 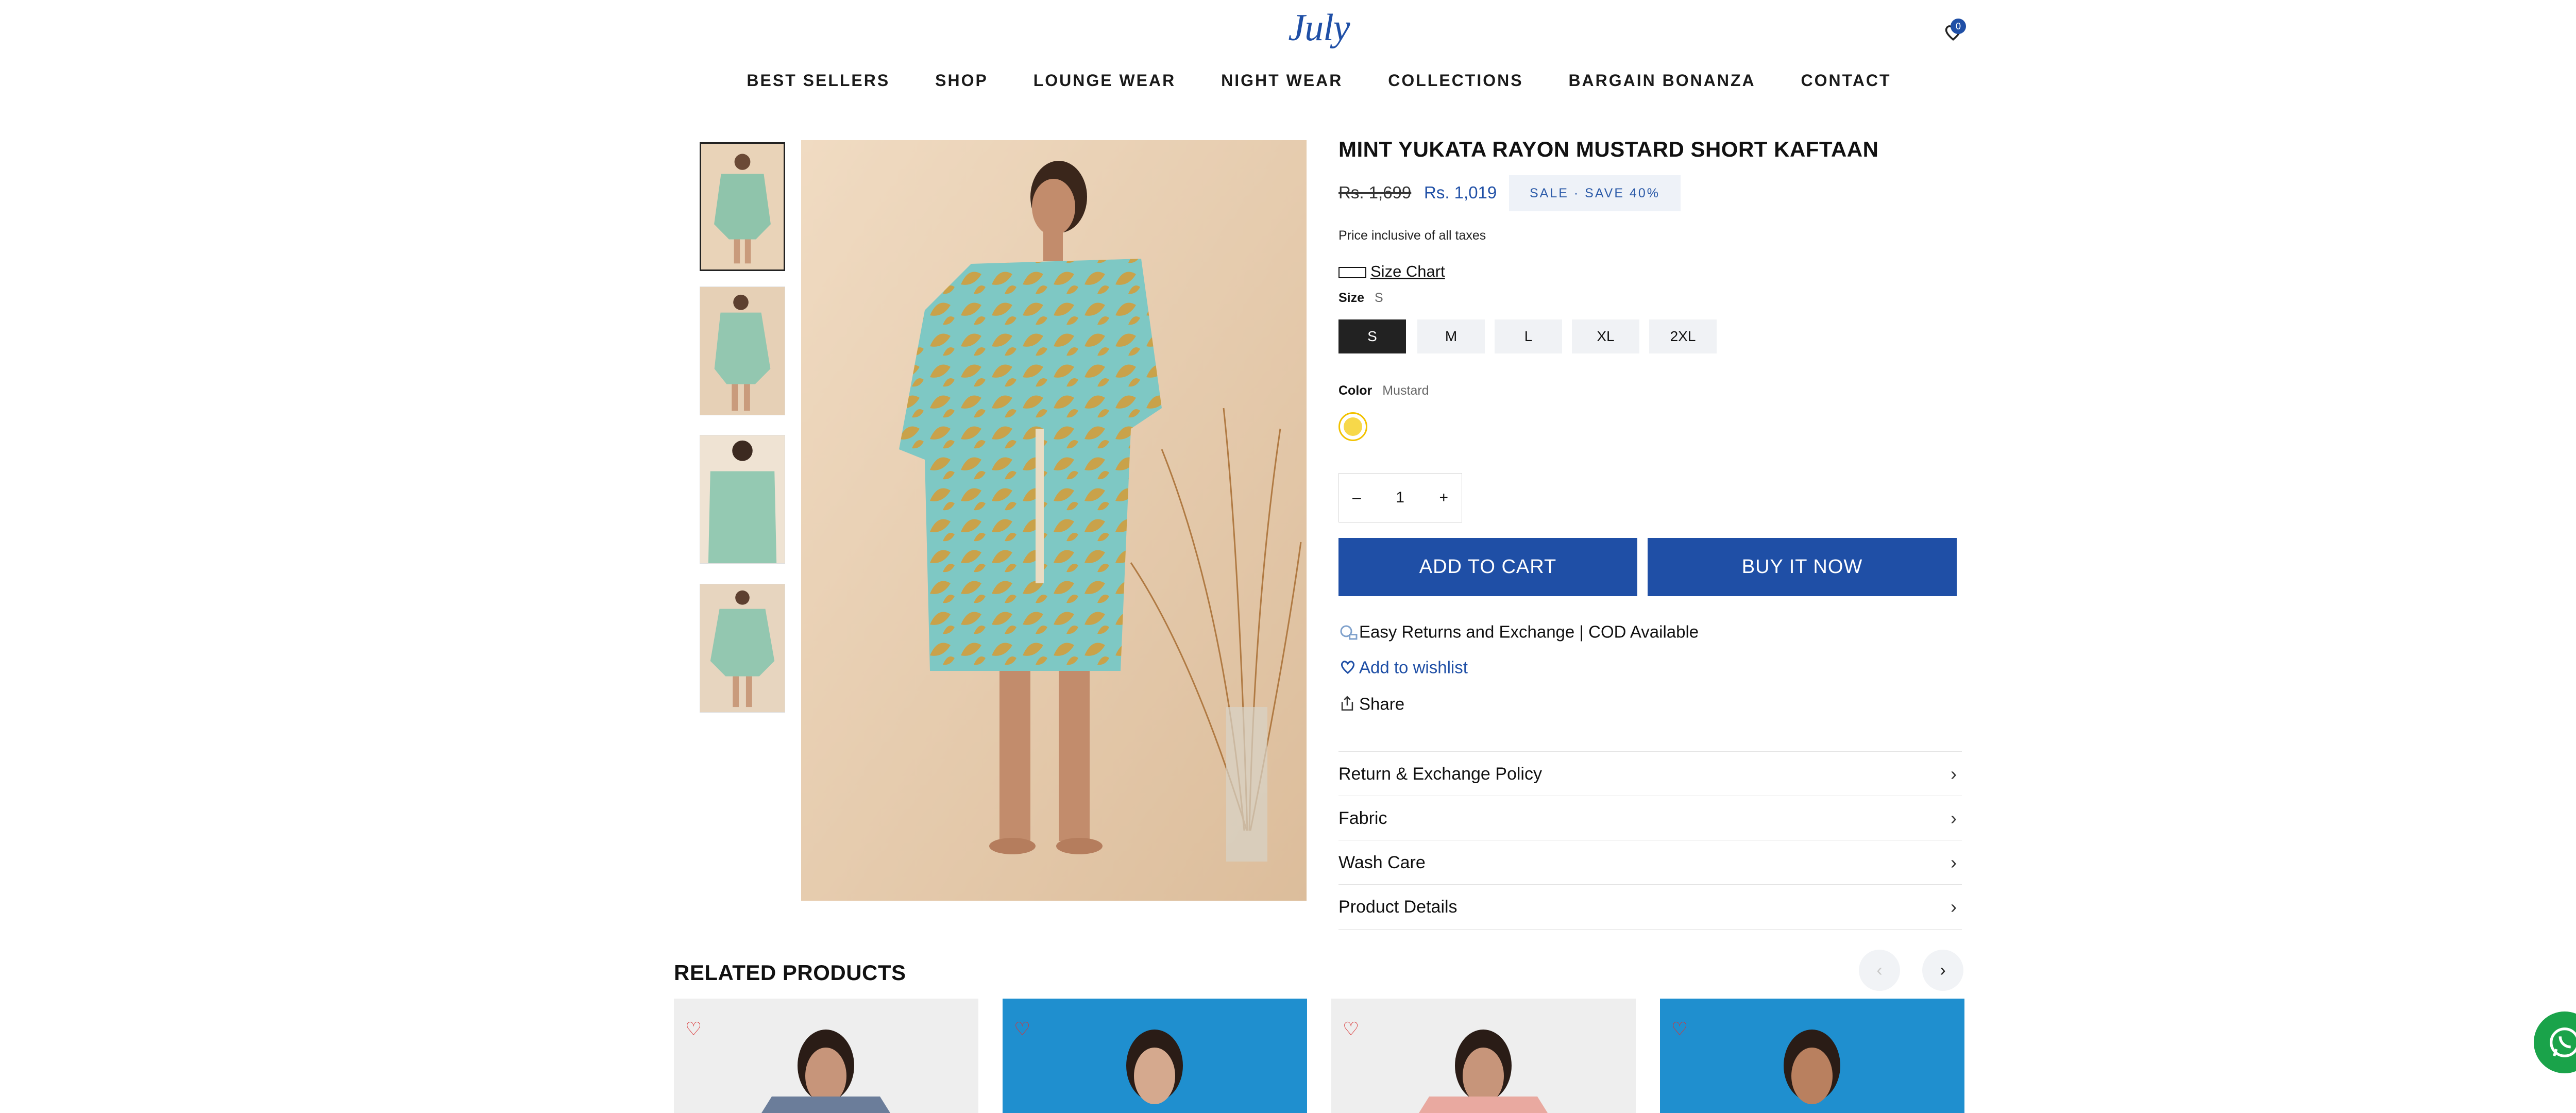 I want to click on qty-value: 1, so click(x=1400, y=498).